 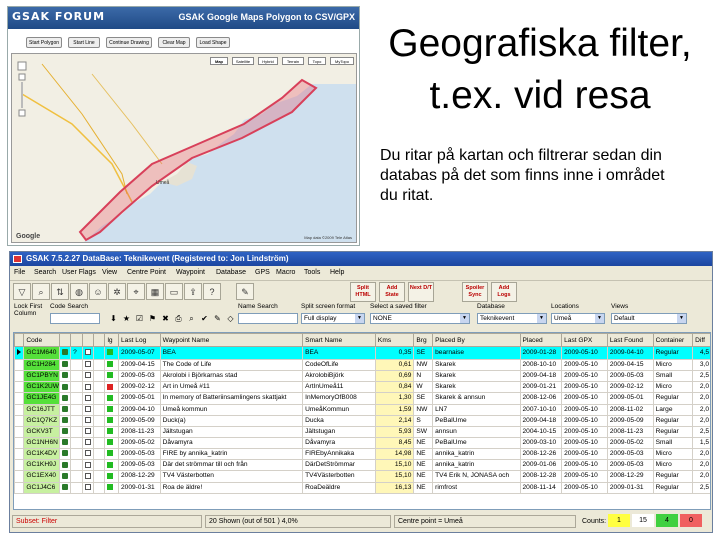 I want to click on cell-container: Small, so click(x=673, y=376).